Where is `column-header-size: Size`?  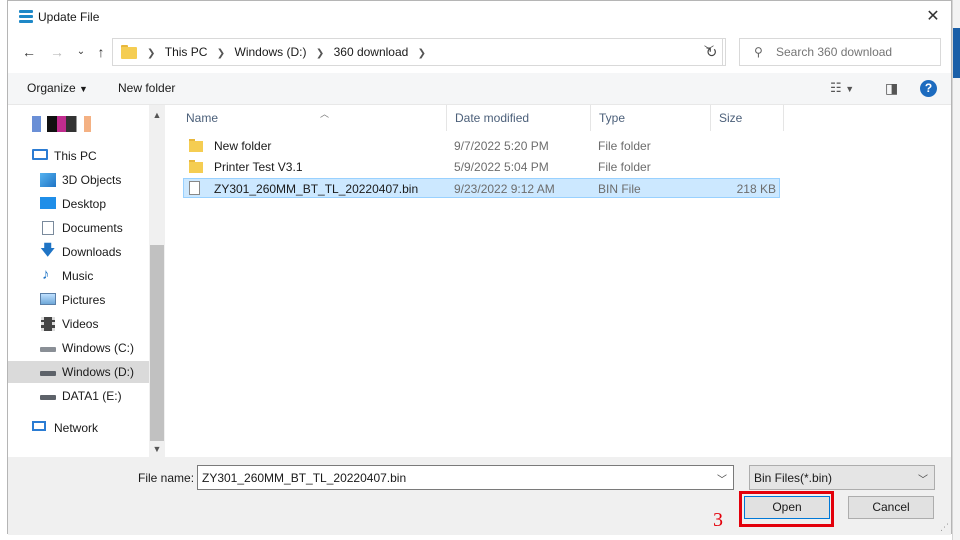 column-header-size: Size is located at coordinates (747, 118).